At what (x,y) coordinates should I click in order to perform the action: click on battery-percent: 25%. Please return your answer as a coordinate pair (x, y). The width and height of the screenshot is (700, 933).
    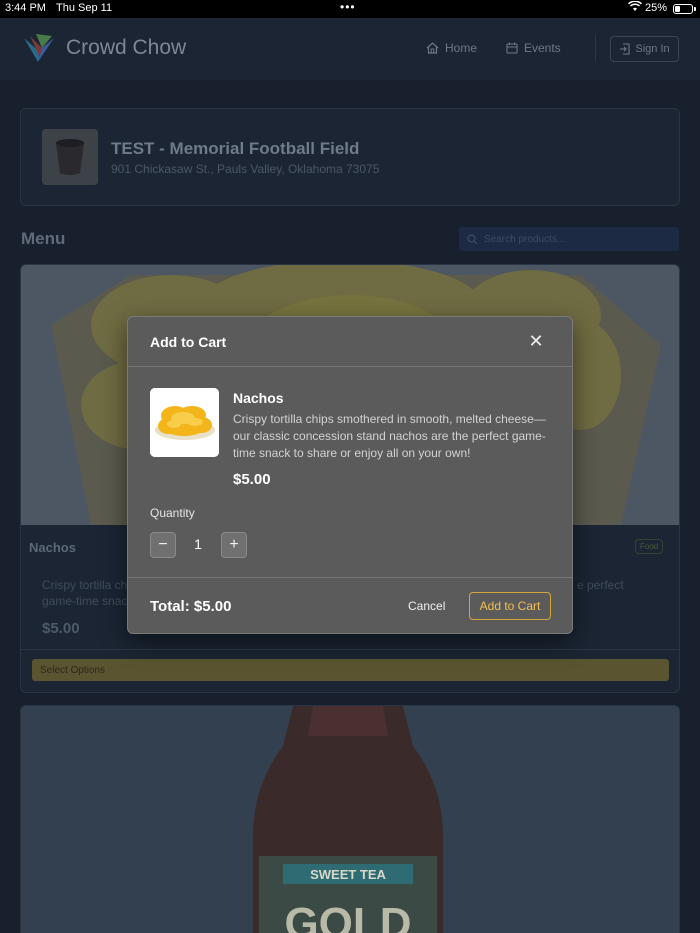
    Looking at the image, I should click on (656, 8).